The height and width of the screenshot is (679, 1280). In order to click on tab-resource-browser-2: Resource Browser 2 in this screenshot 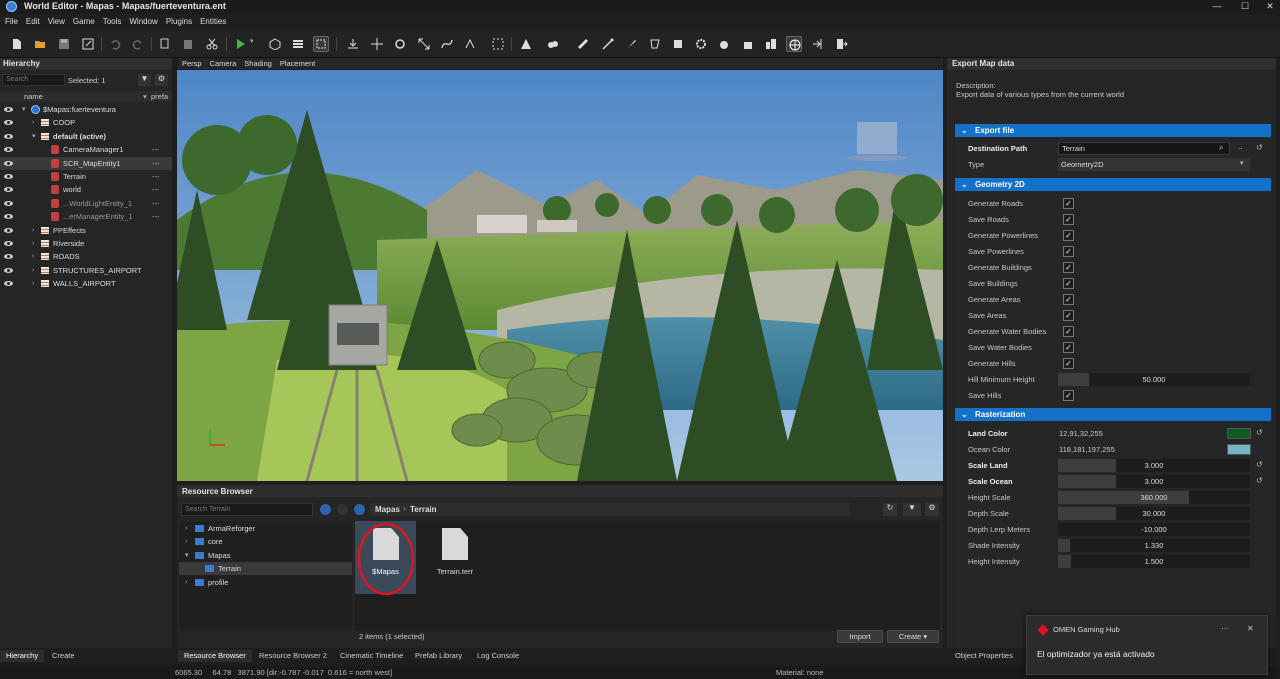, I will do `click(293, 656)`.